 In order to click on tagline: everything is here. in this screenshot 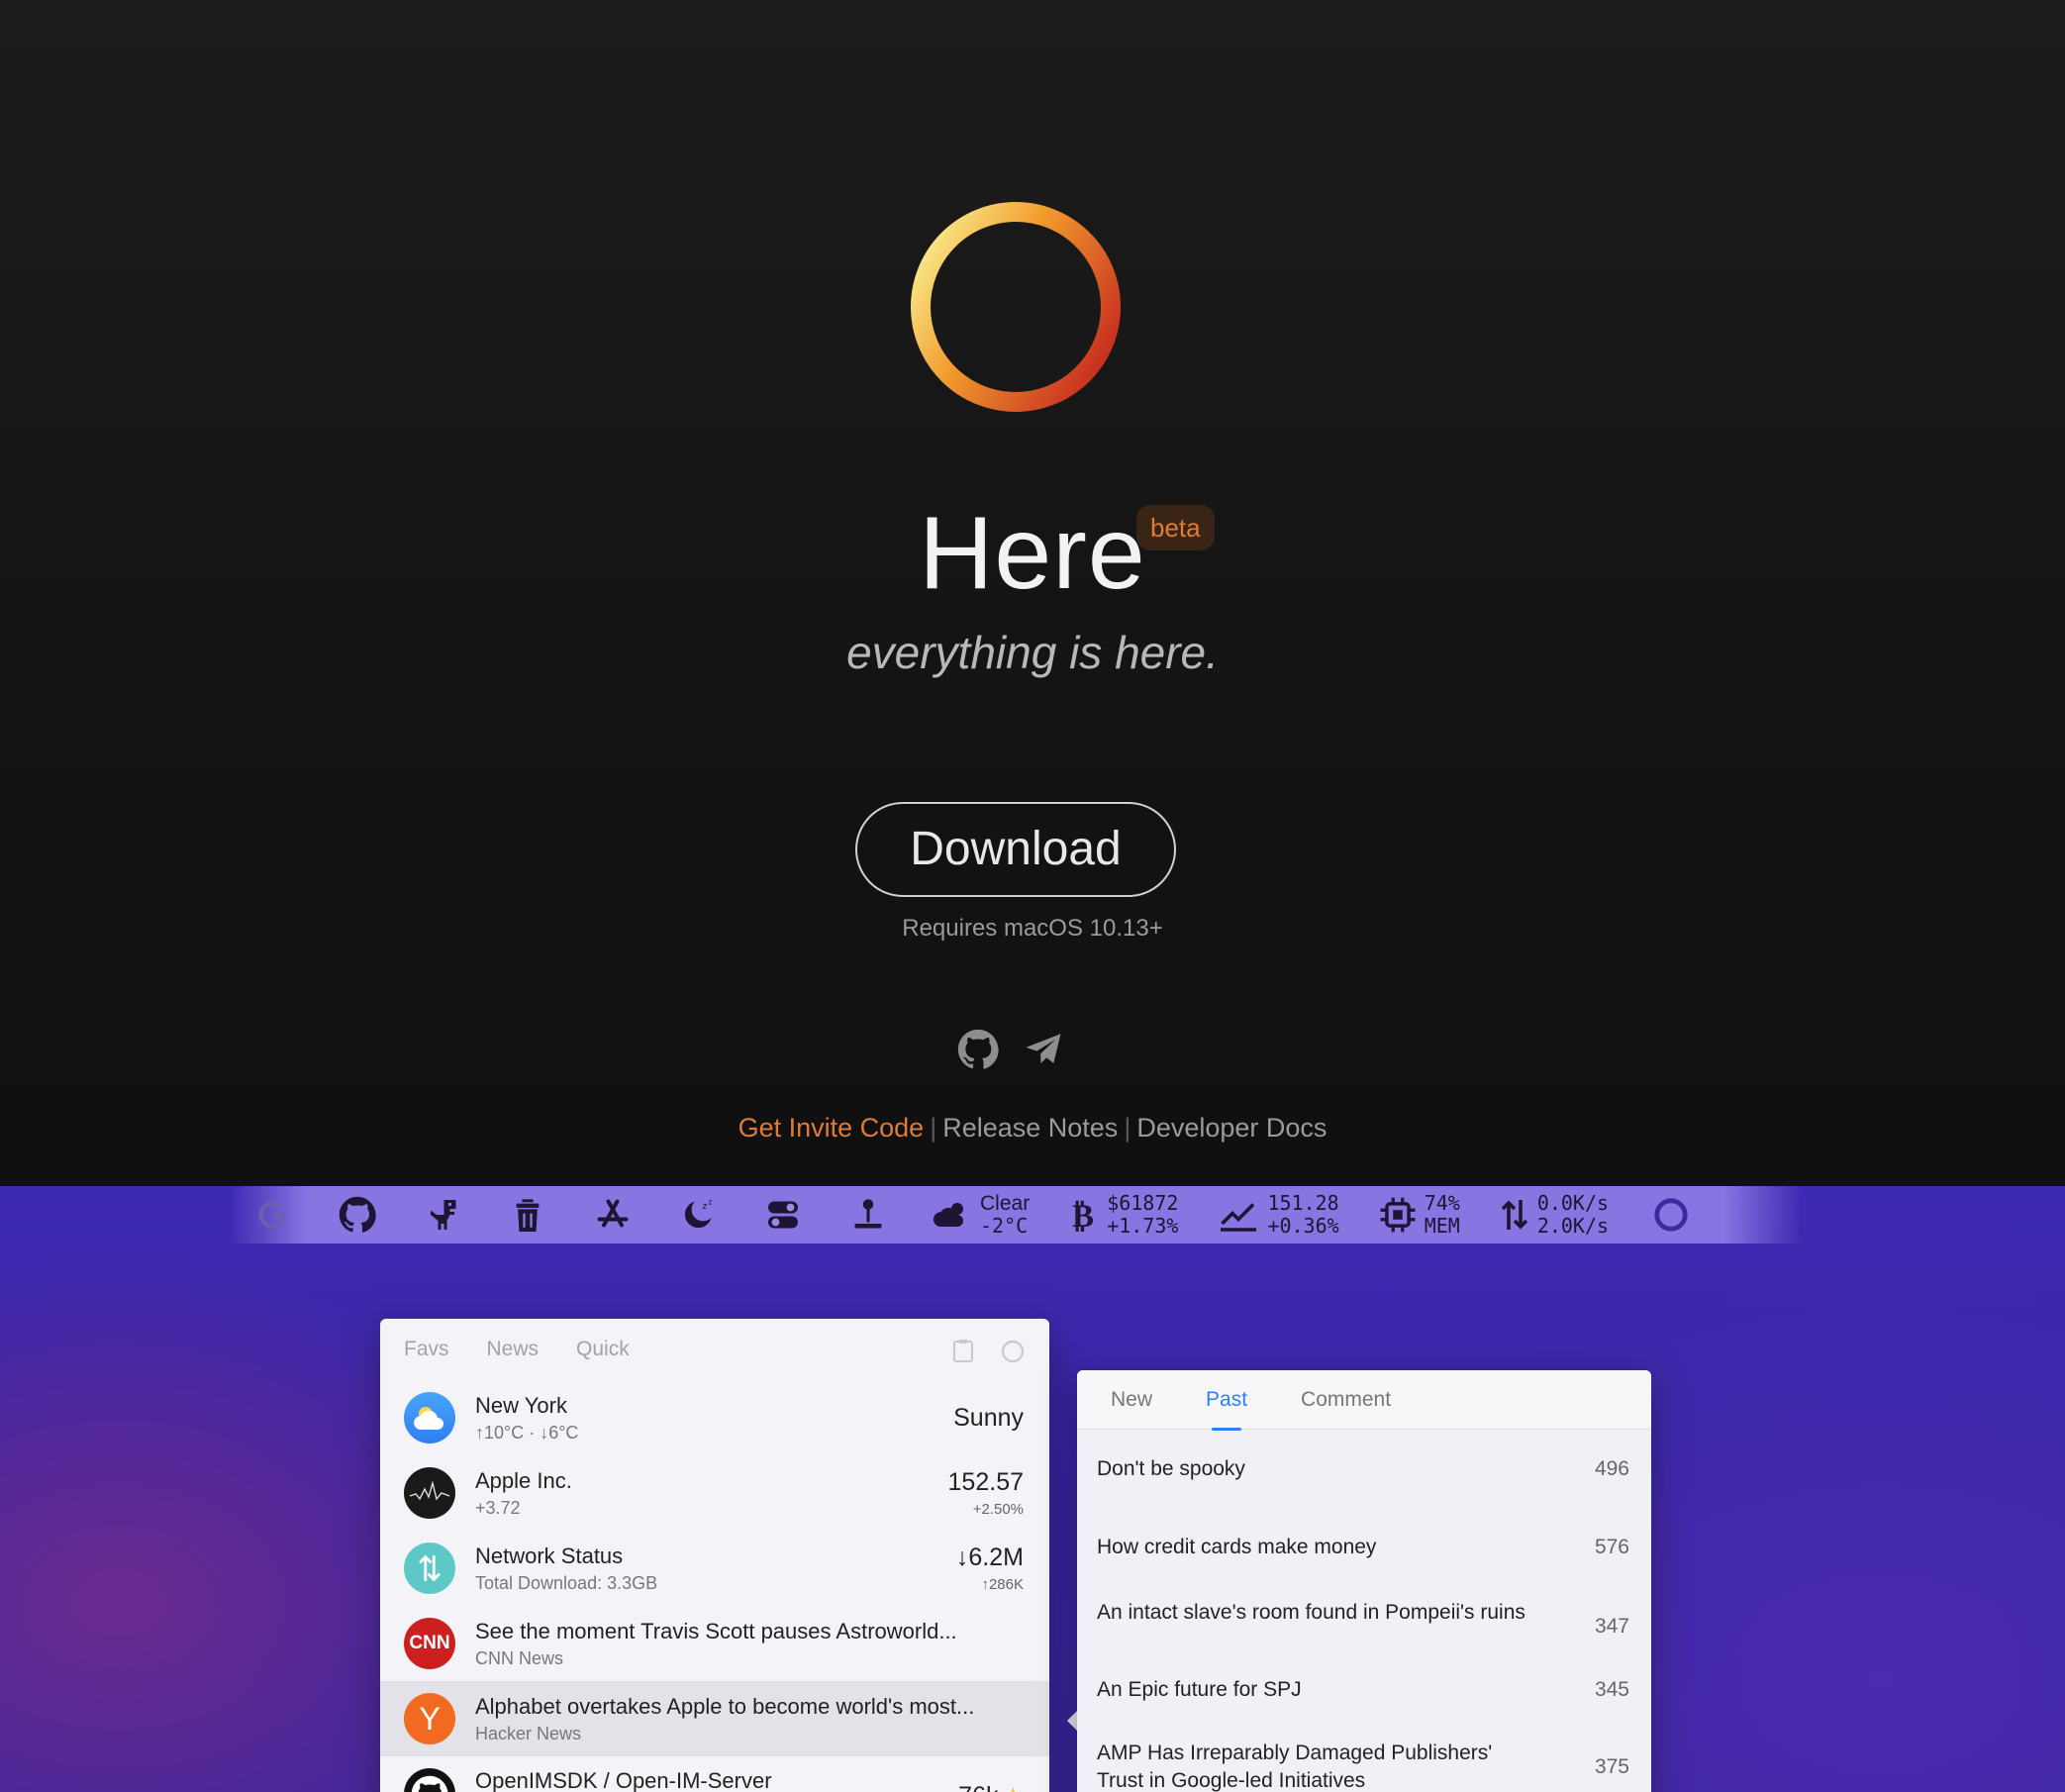, I will do `click(1032, 652)`.